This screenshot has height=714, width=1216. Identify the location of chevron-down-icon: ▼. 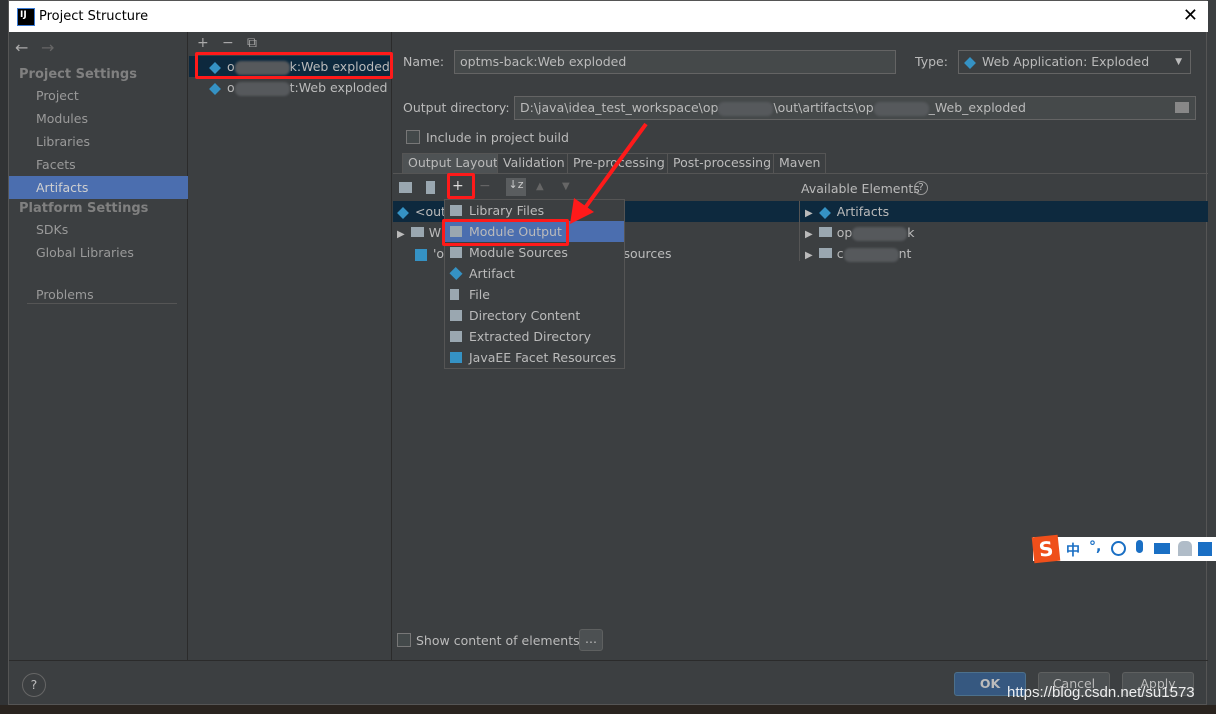
(1178, 62).